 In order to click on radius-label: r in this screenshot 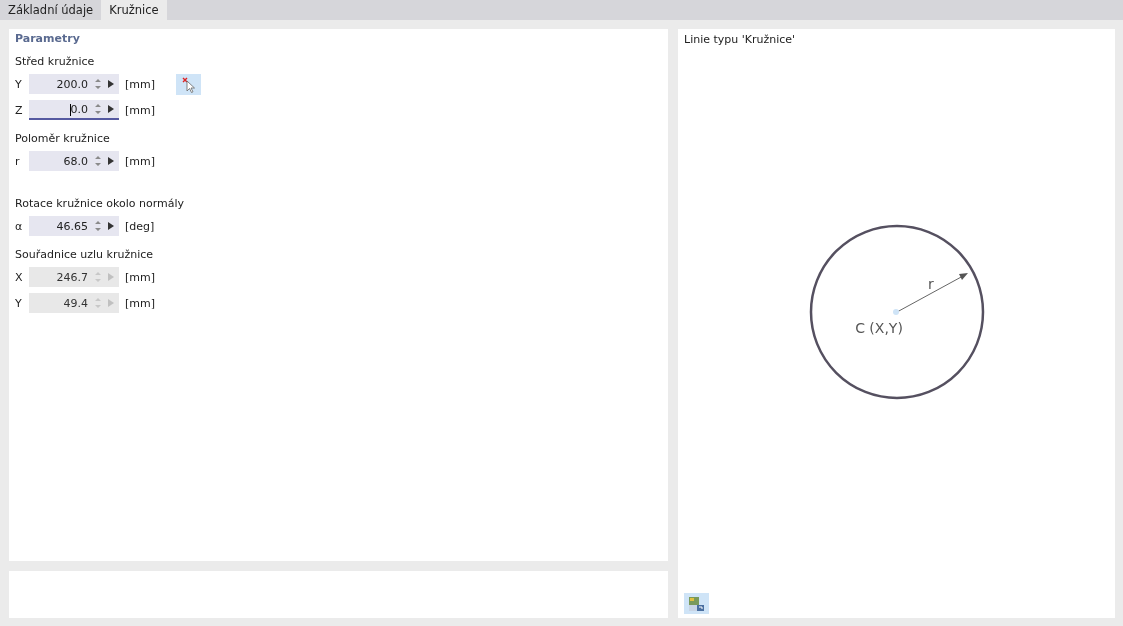, I will do `click(930, 283)`.